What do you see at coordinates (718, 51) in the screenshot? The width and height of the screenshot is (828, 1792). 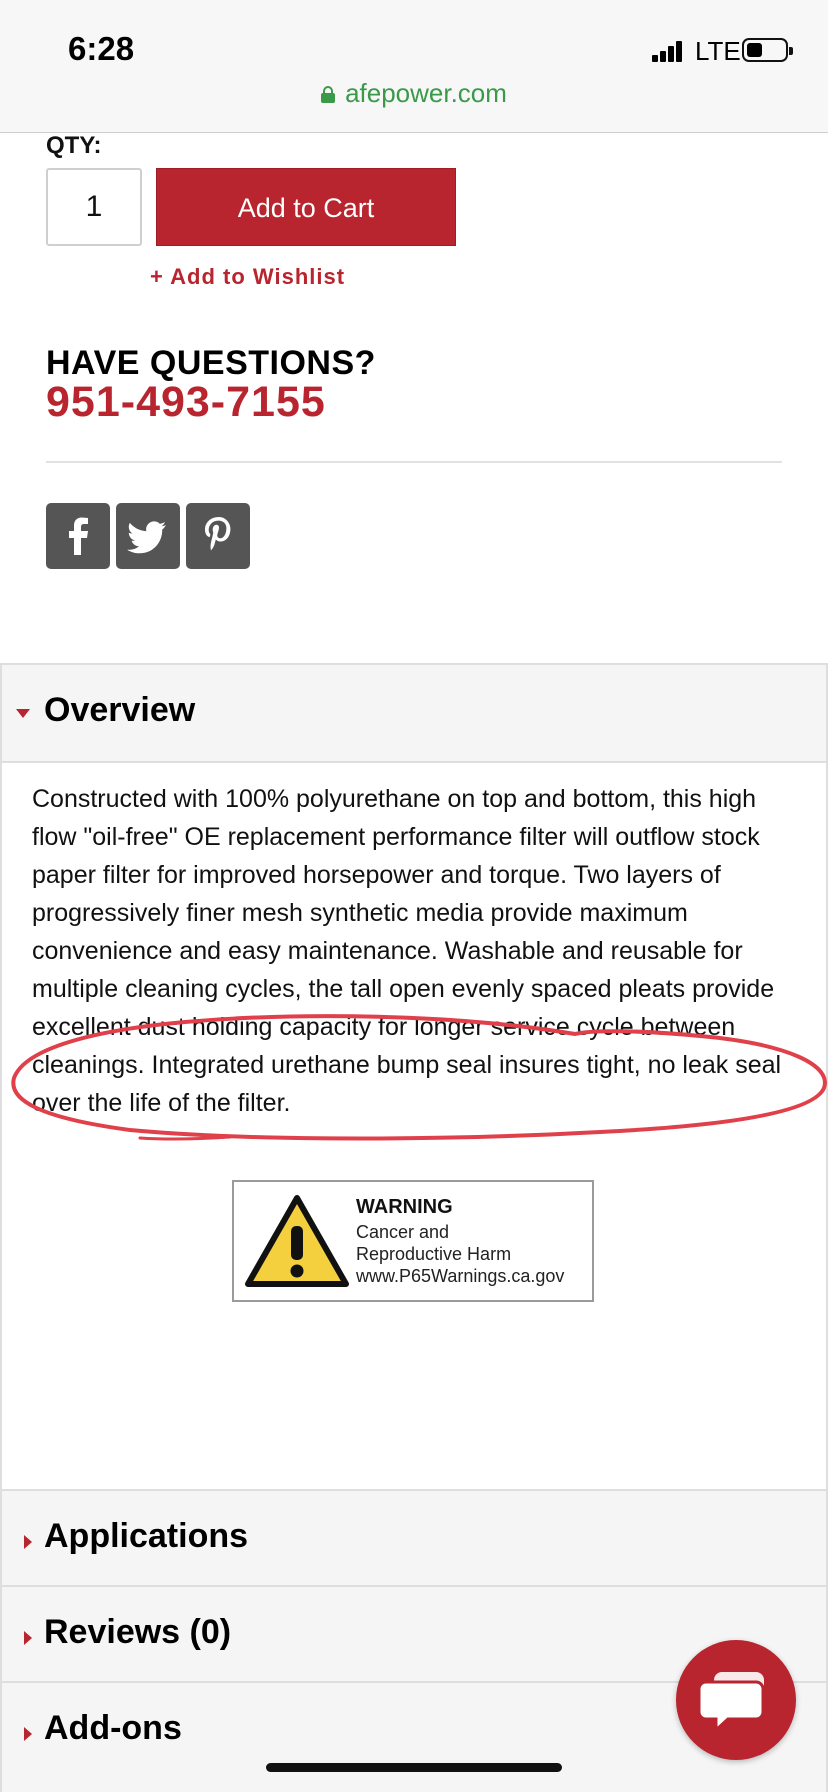 I see `network-type: LTE` at bounding box center [718, 51].